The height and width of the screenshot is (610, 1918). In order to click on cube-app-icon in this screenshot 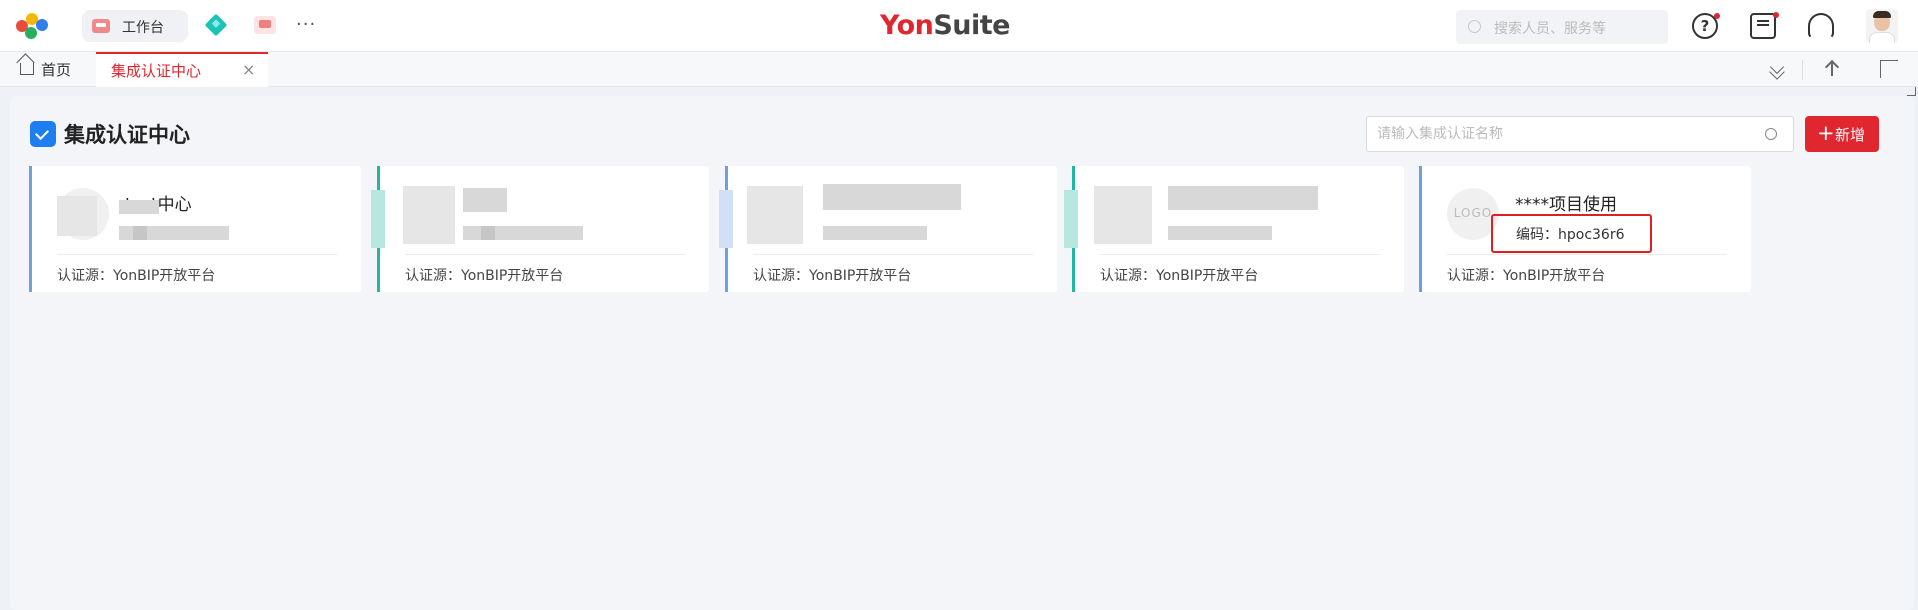, I will do `click(216, 25)`.